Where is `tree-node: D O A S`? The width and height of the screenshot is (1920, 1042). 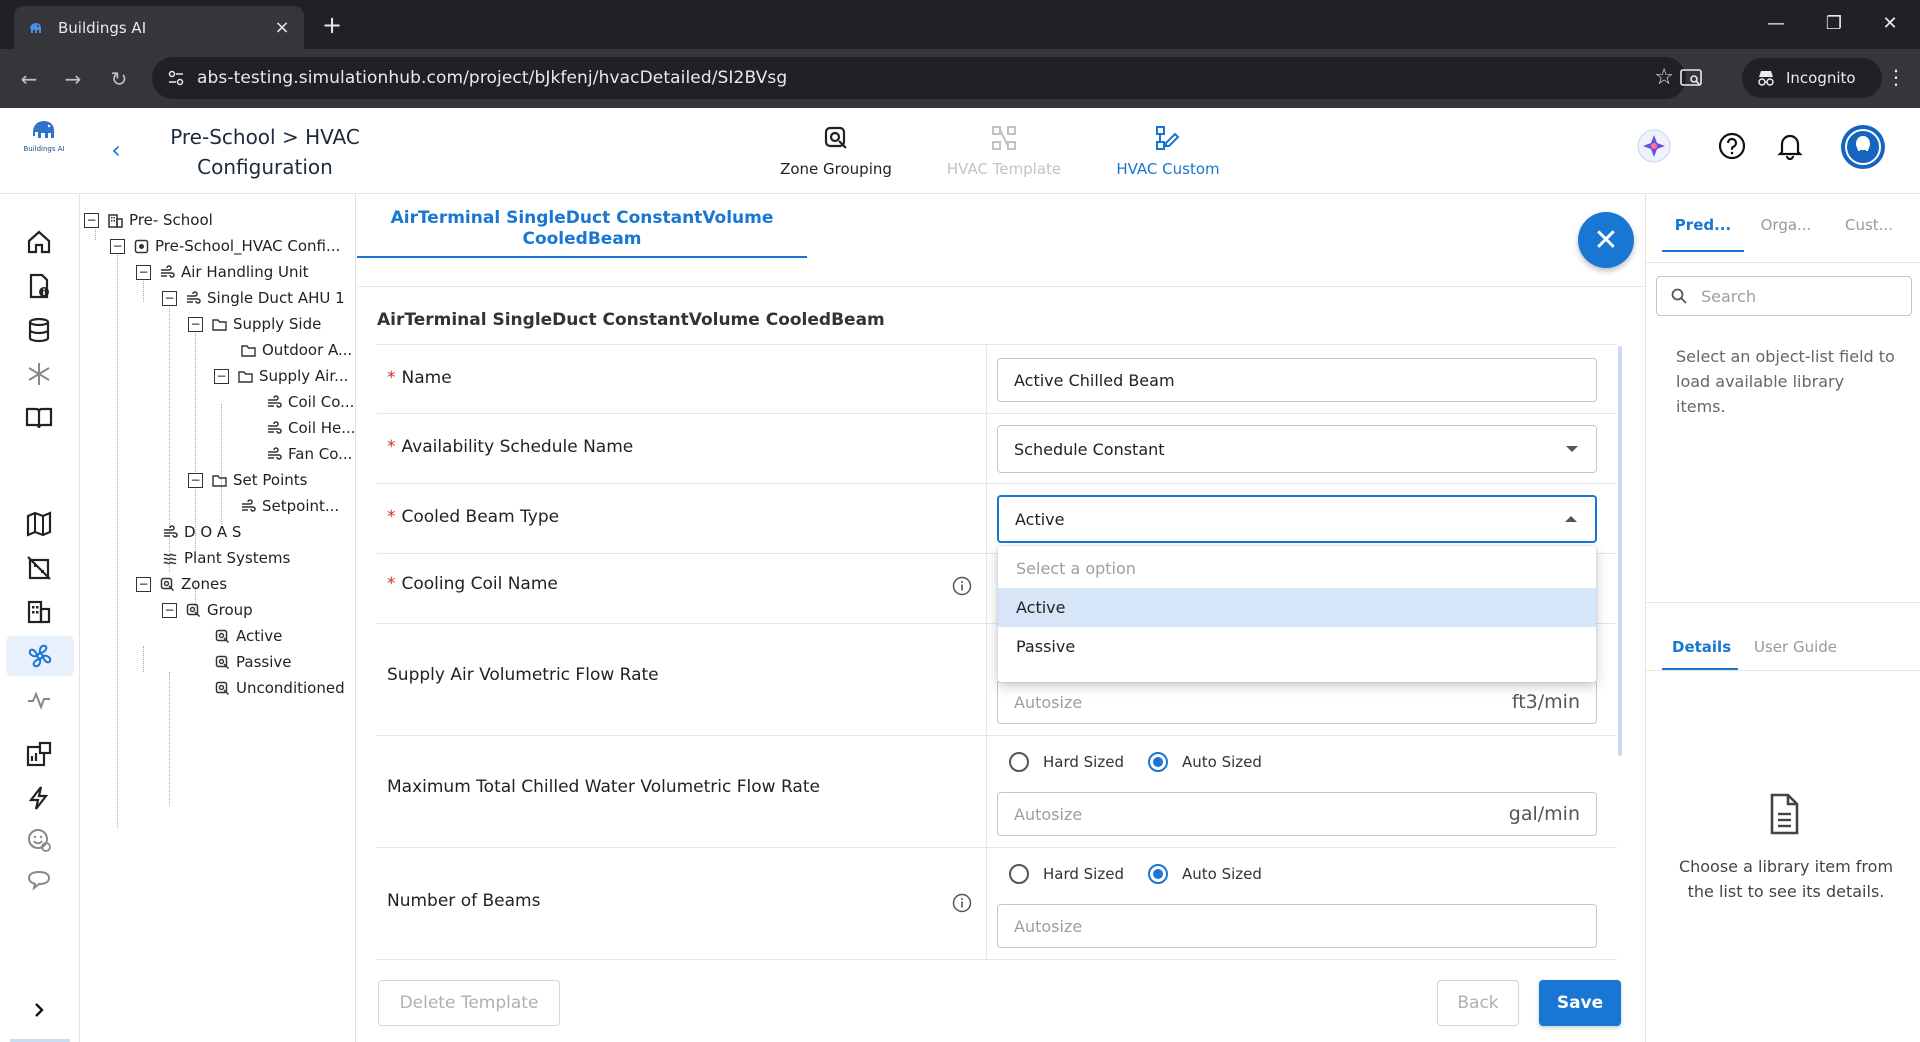 tree-node: D O A S is located at coordinates (201, 532).